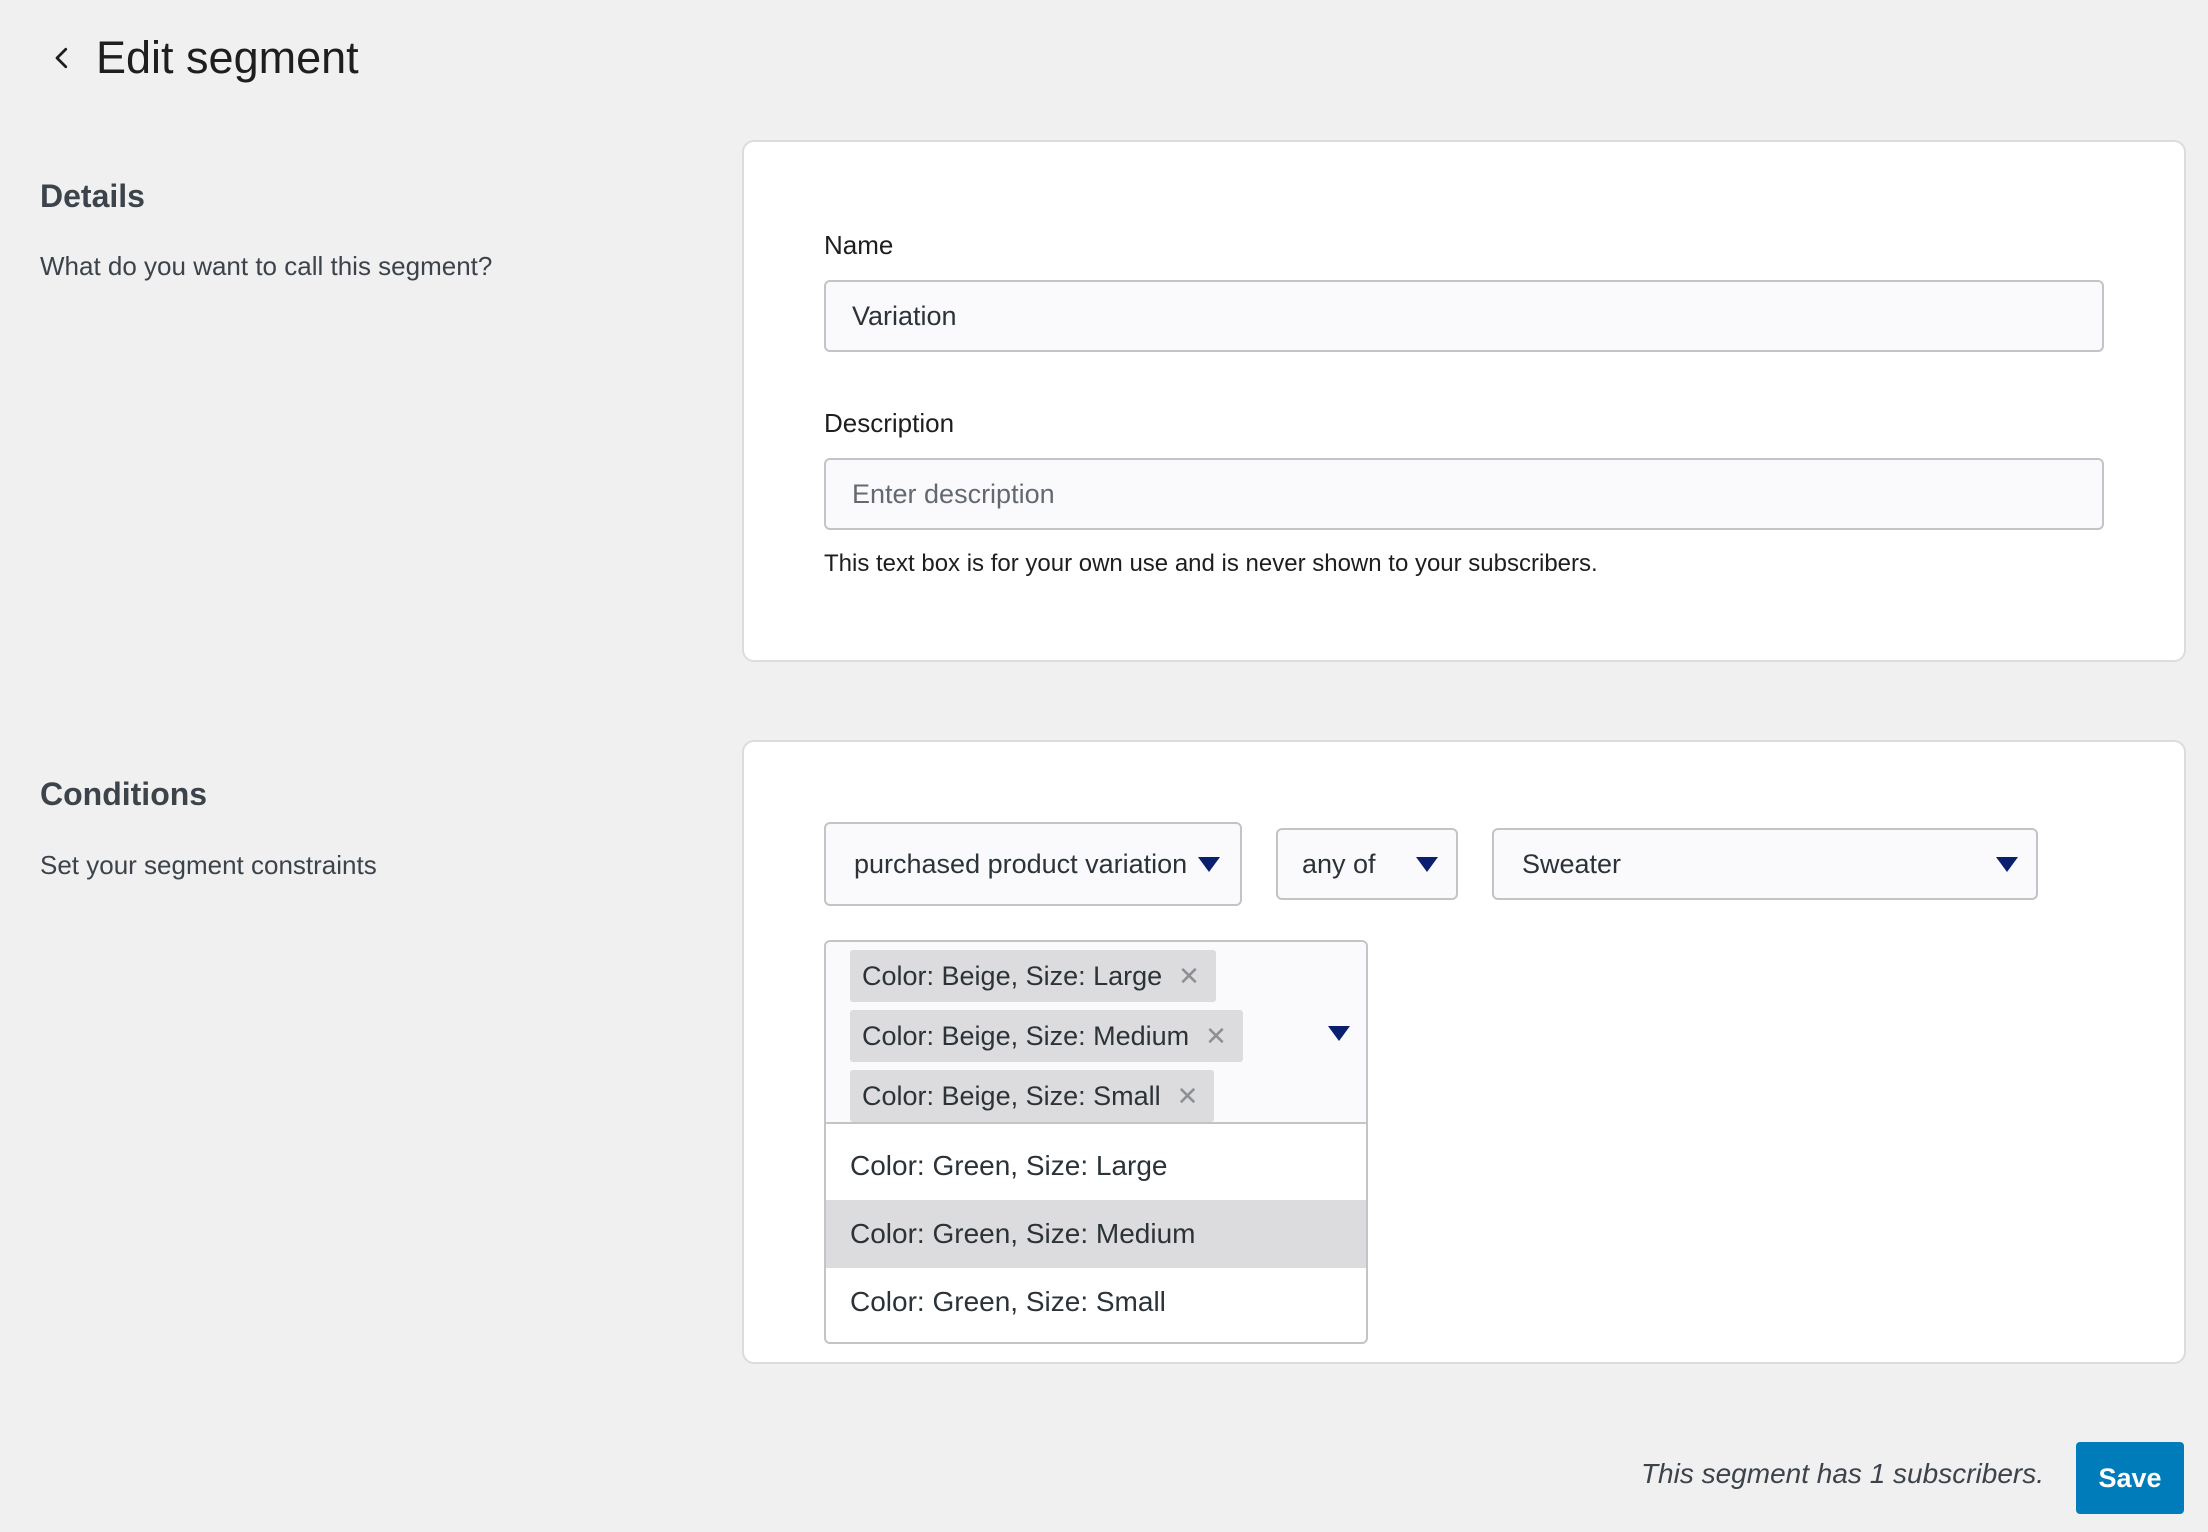 This screenshot has height=1532, width=2208. Describe the element at coordinates (1339, 863) in the screenshot. I see `condition-operator-value: any of` at that location.